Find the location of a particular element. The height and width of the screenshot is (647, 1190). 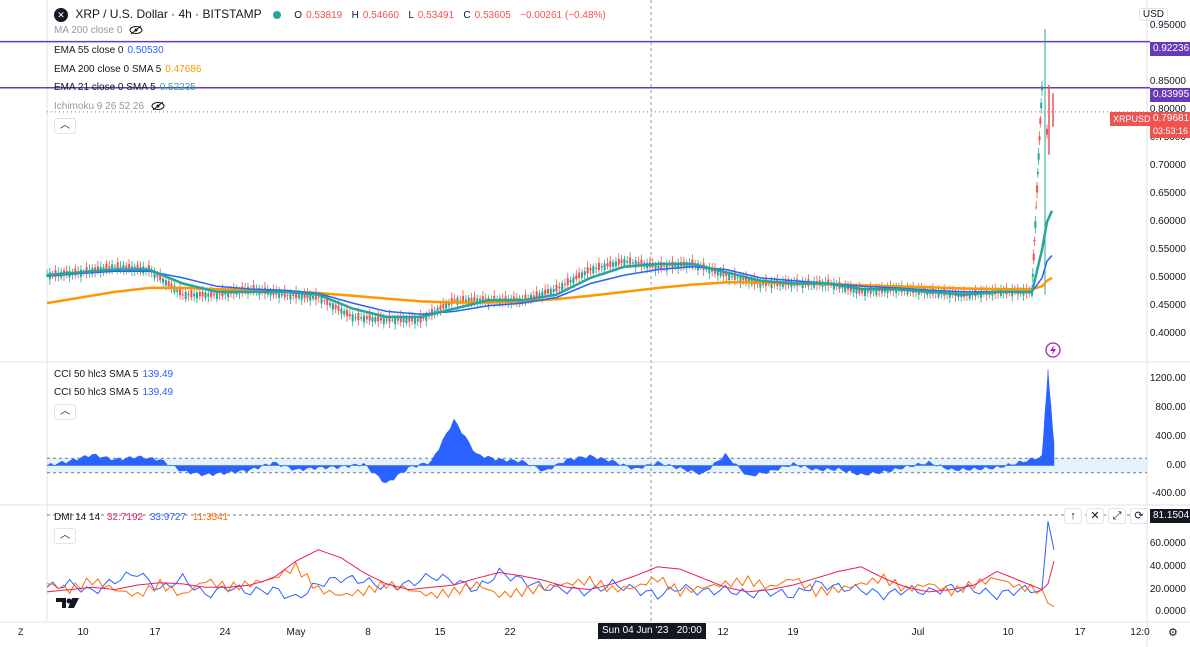

close-pane-button: ✕ is located at coordinates (1095, 516).